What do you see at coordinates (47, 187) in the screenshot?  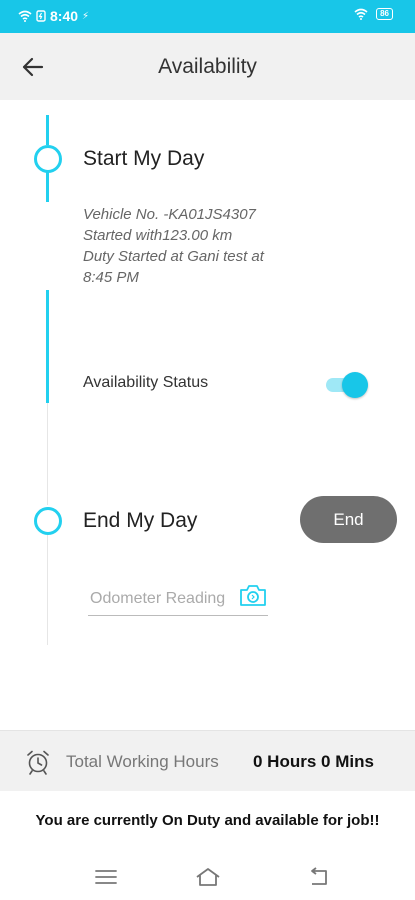 I see `timeline-line-middle` at bounding box center [47, 187].